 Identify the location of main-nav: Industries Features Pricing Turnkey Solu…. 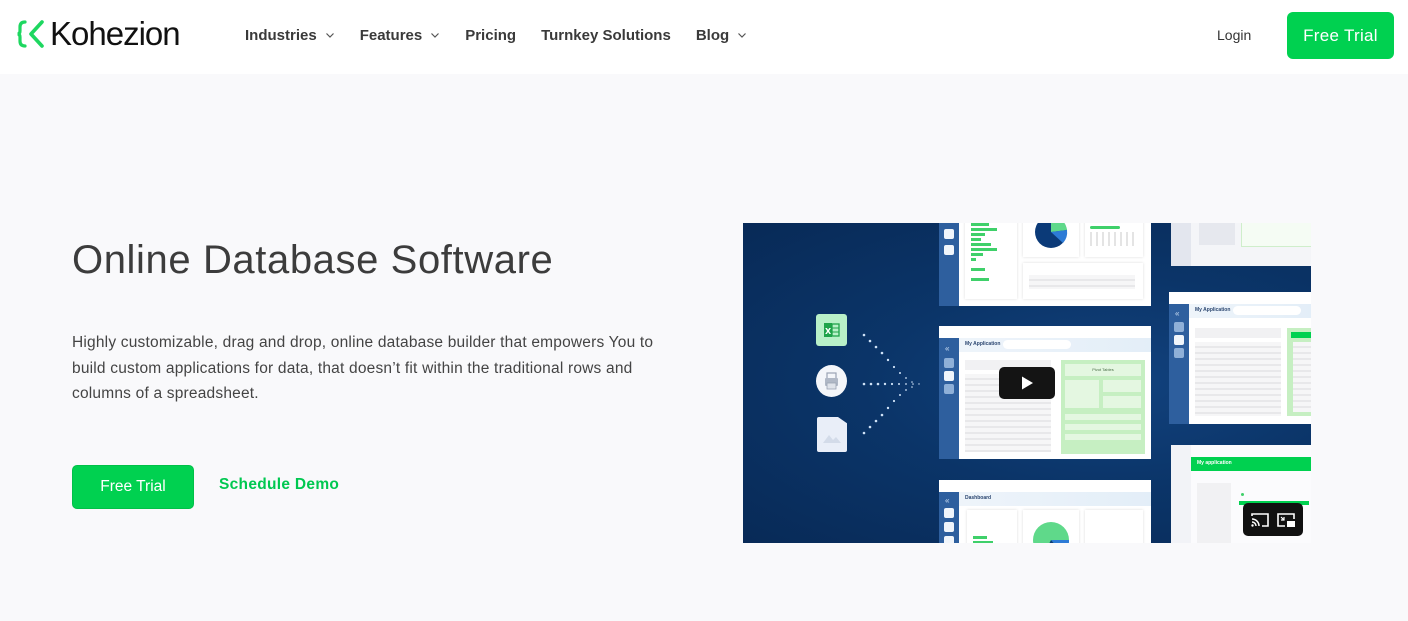
(508, 35).